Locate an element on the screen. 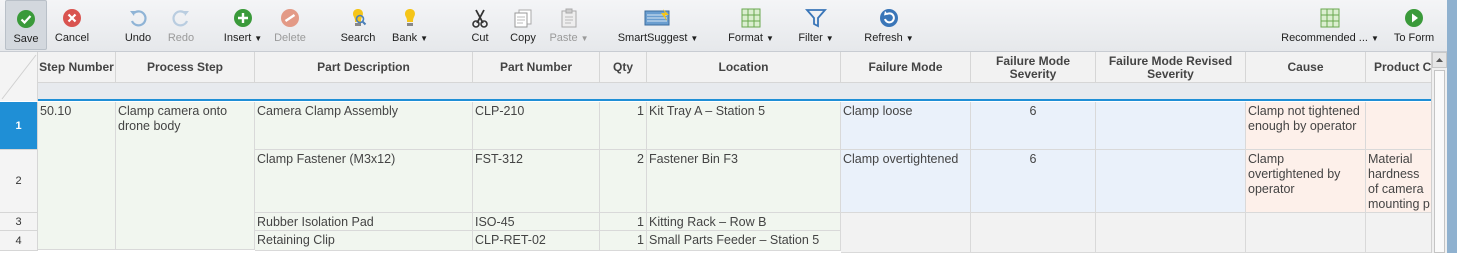 This screenshot has width=1457, height=253. col-header-fm-revised-severity: Failure Mode Revised Severity is located at coordinates (1171, 67).